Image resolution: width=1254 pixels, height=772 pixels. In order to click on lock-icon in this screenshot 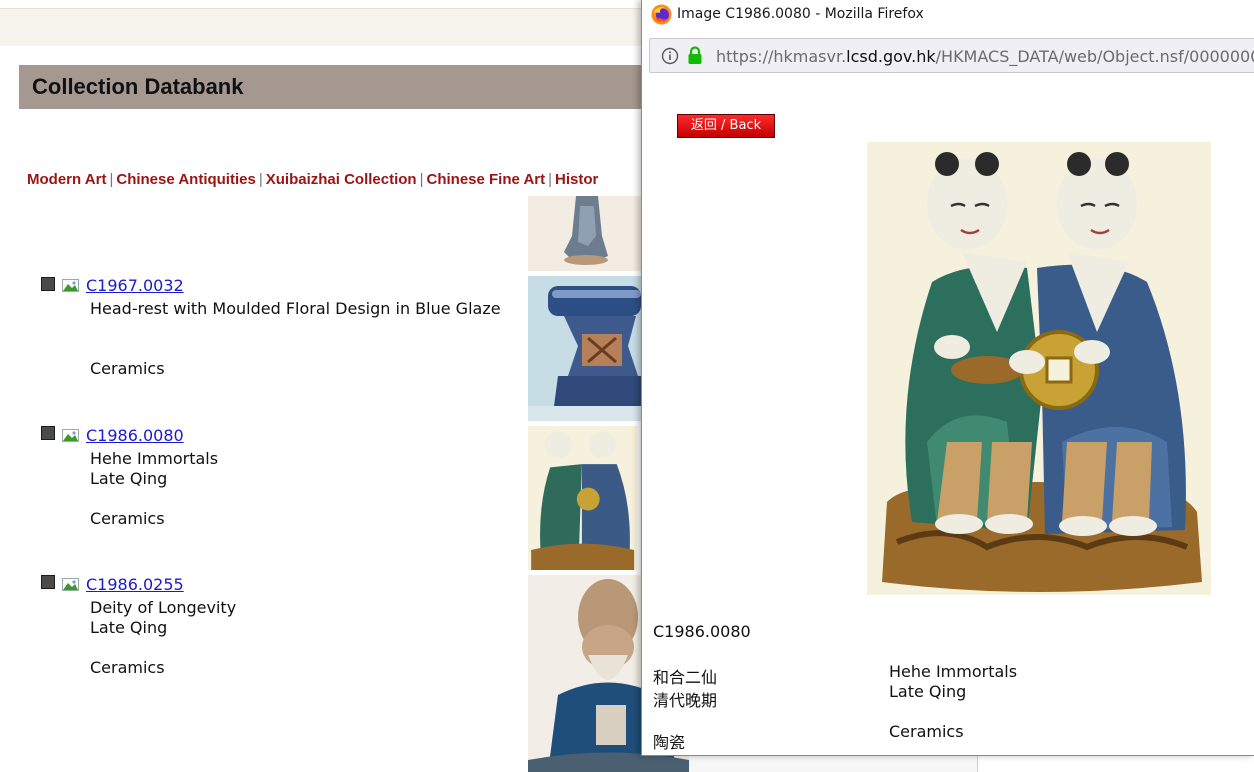, I will do `click(695, 55)`.